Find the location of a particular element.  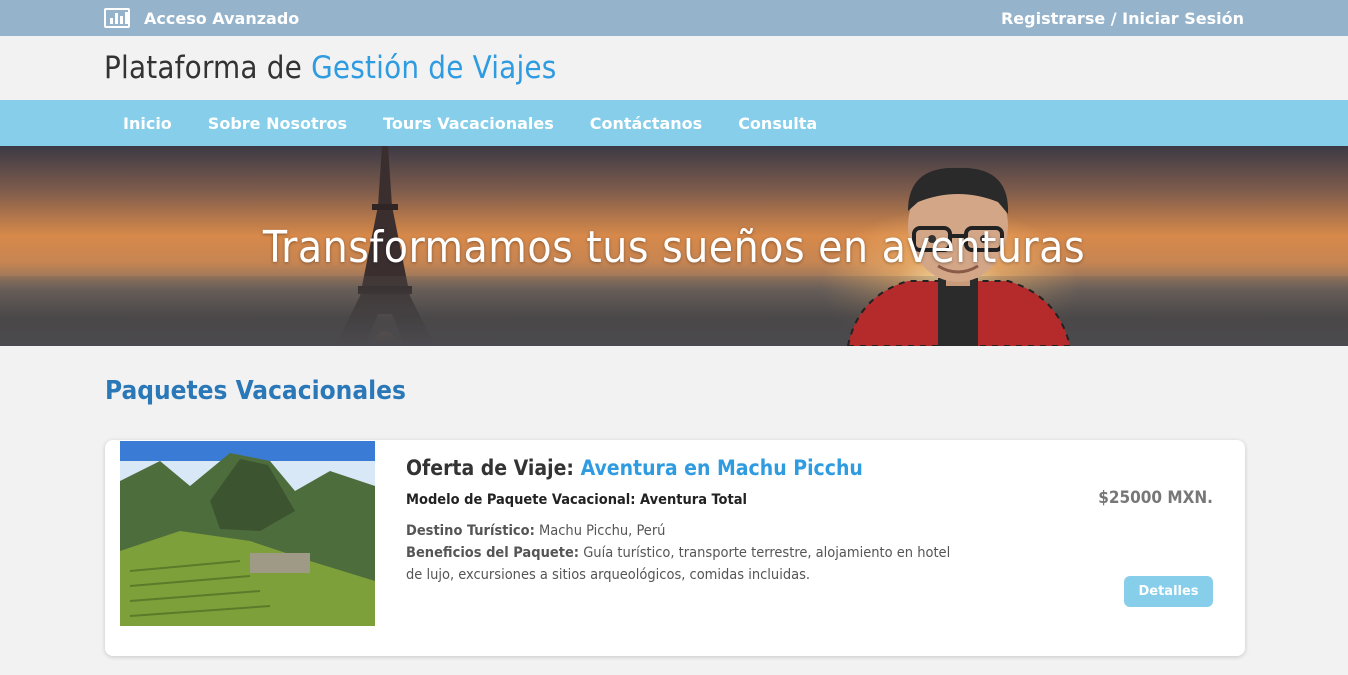

benefits-label: Beneficios del Paquete: is located at coordinates (493, 553).